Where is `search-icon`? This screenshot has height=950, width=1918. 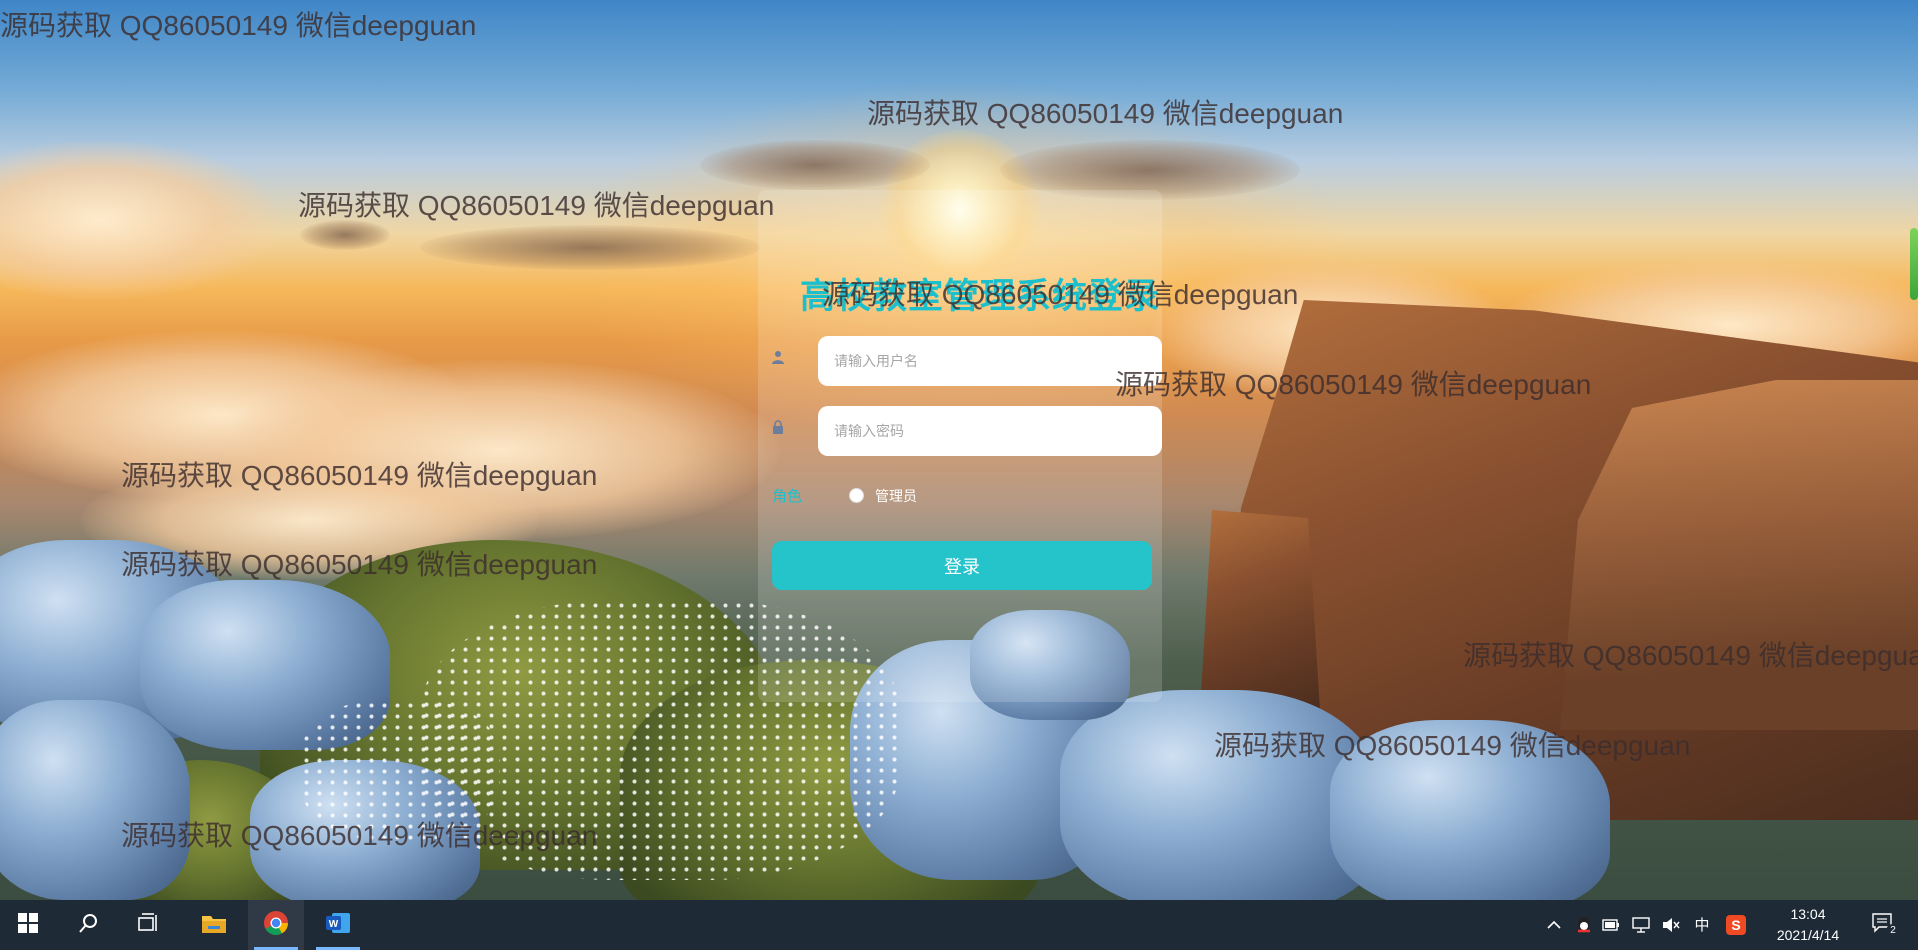 search-icon is located at coordinates (89, 925).